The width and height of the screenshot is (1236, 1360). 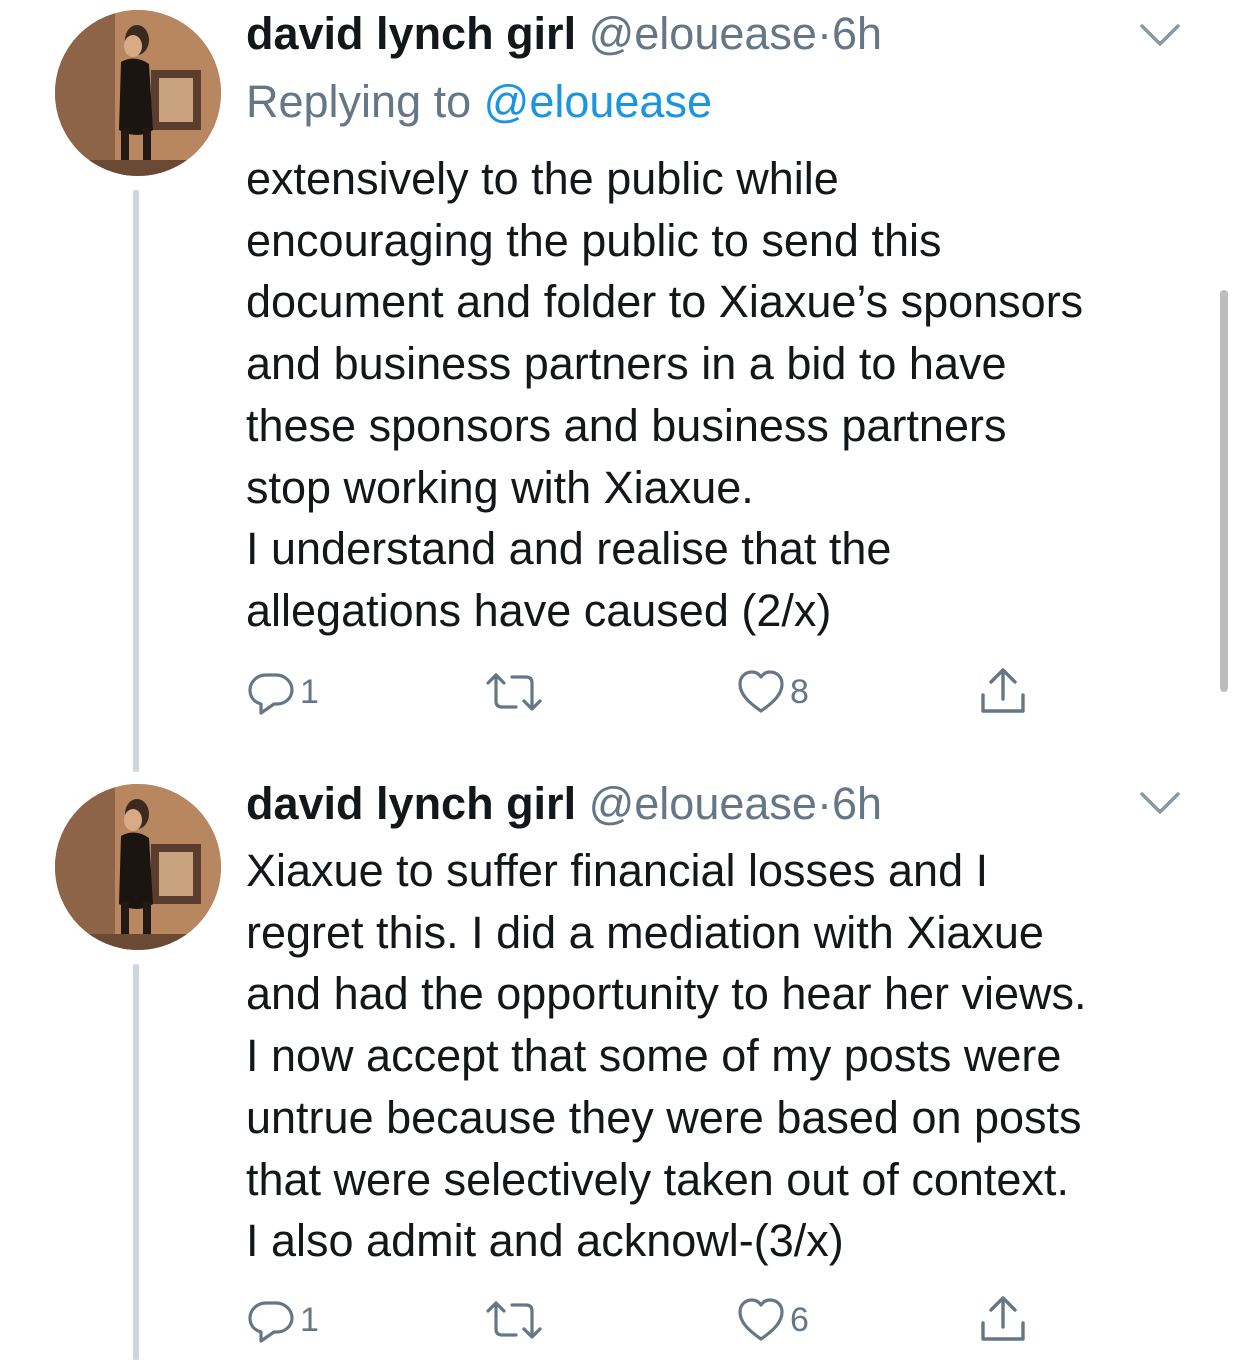 What do you see at coordinates (654, 1056) in the screenshot?
I see `tweet-text-line: I now accept that some of my posts were` at bounding box center [654, 1056].